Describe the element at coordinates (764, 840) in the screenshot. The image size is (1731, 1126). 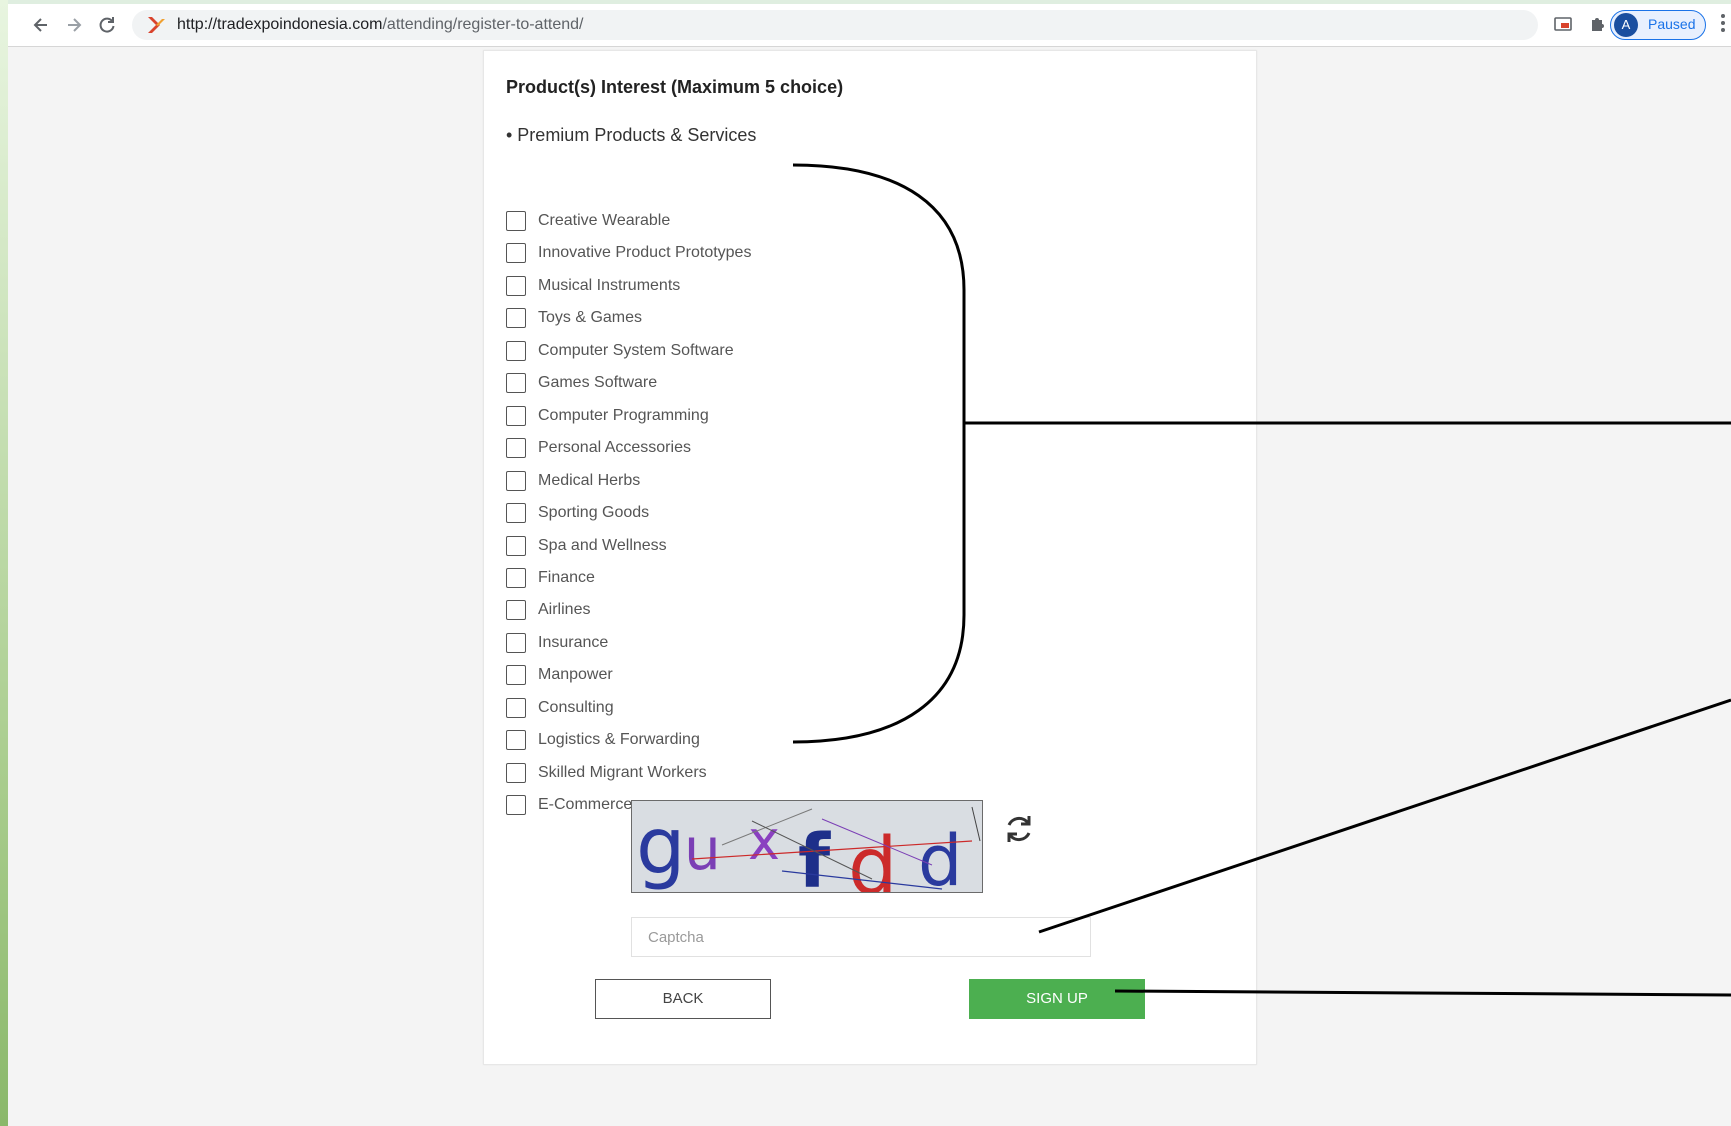
I see `captcha-char: x` at that location.